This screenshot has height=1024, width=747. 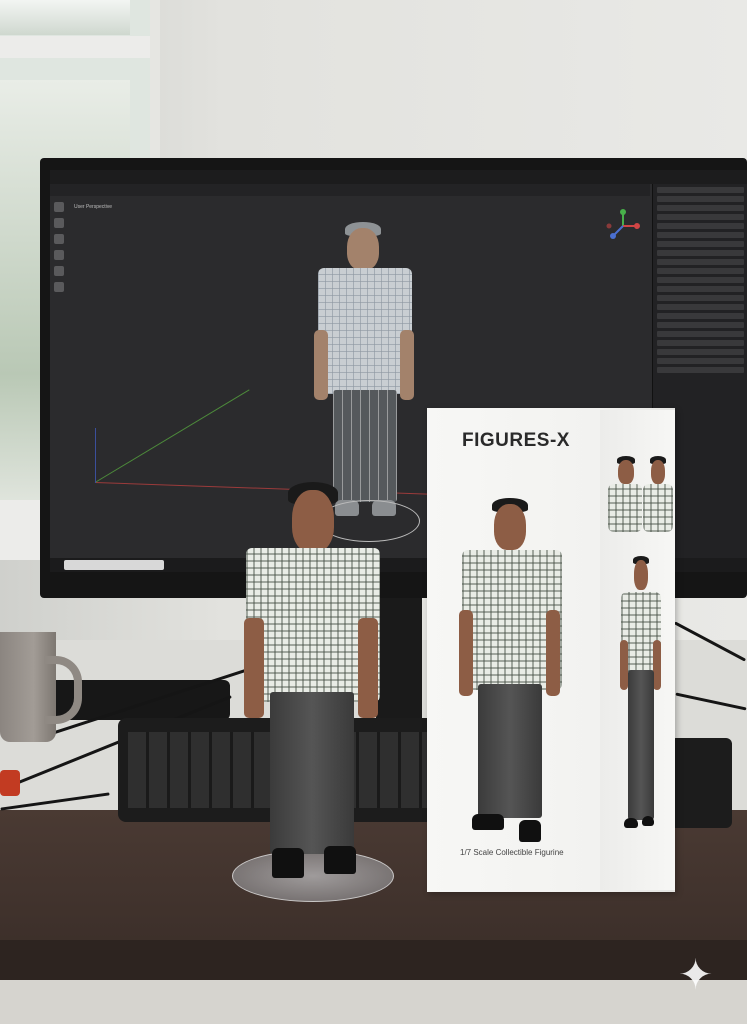 What do you see at coordinates (373, 960) in the screenshot?
I see `desk-edge` at bounding box center [373, 960].